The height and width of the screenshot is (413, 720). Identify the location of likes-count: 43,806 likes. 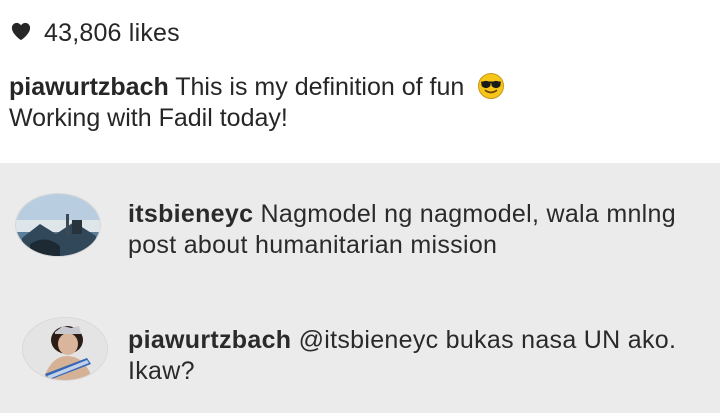
(112, 33).